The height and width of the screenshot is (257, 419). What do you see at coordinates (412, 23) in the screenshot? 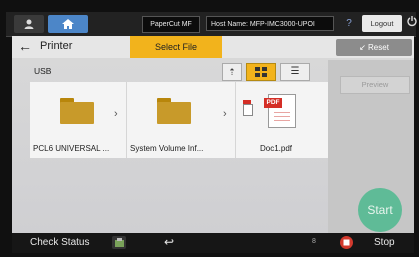
I see `power-icon` at bounding box center [412, 23].